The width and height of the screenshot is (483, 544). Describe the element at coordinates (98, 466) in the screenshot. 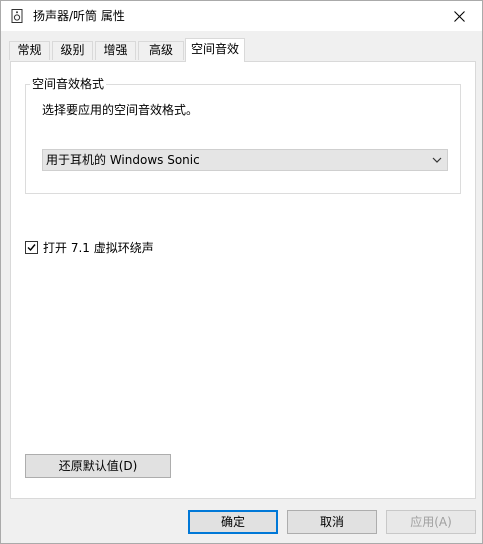

I see `restore-defaults-button: 还原默认值(D)` at that location.